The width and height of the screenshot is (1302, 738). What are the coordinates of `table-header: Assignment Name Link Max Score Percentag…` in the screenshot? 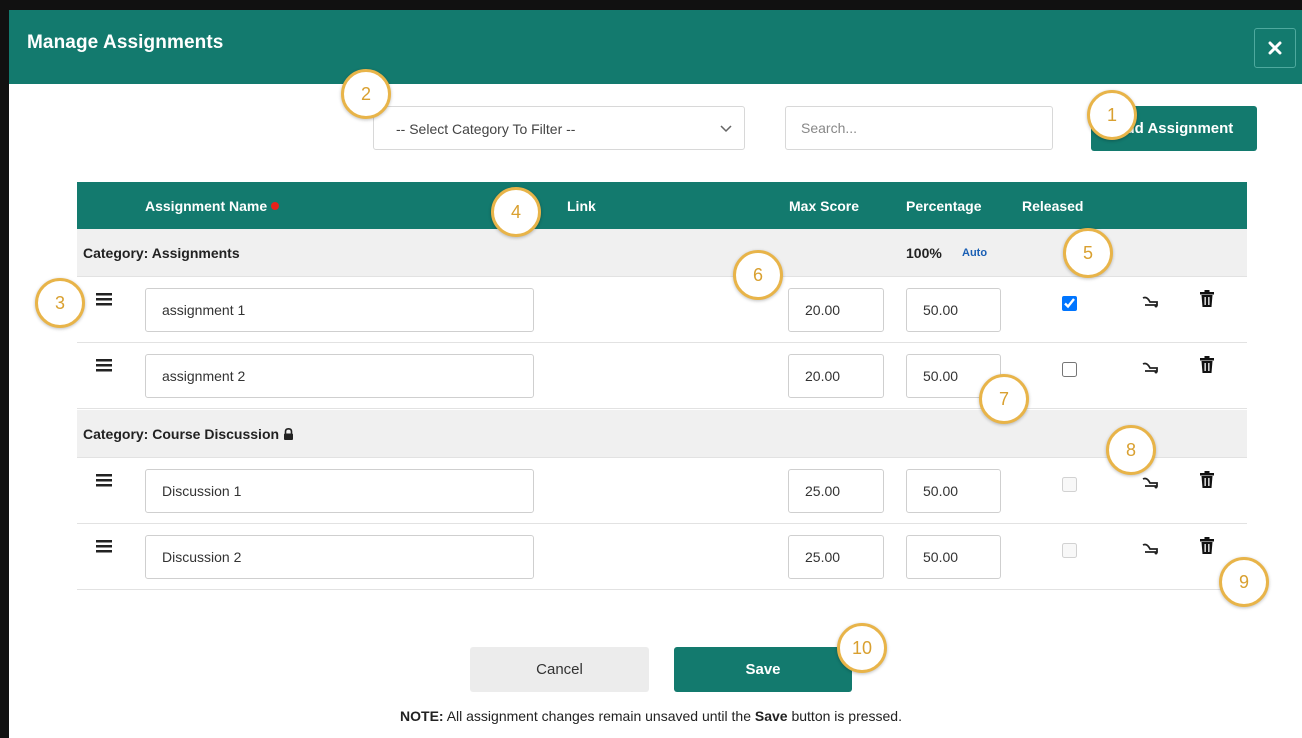 It's located at (662, 205).